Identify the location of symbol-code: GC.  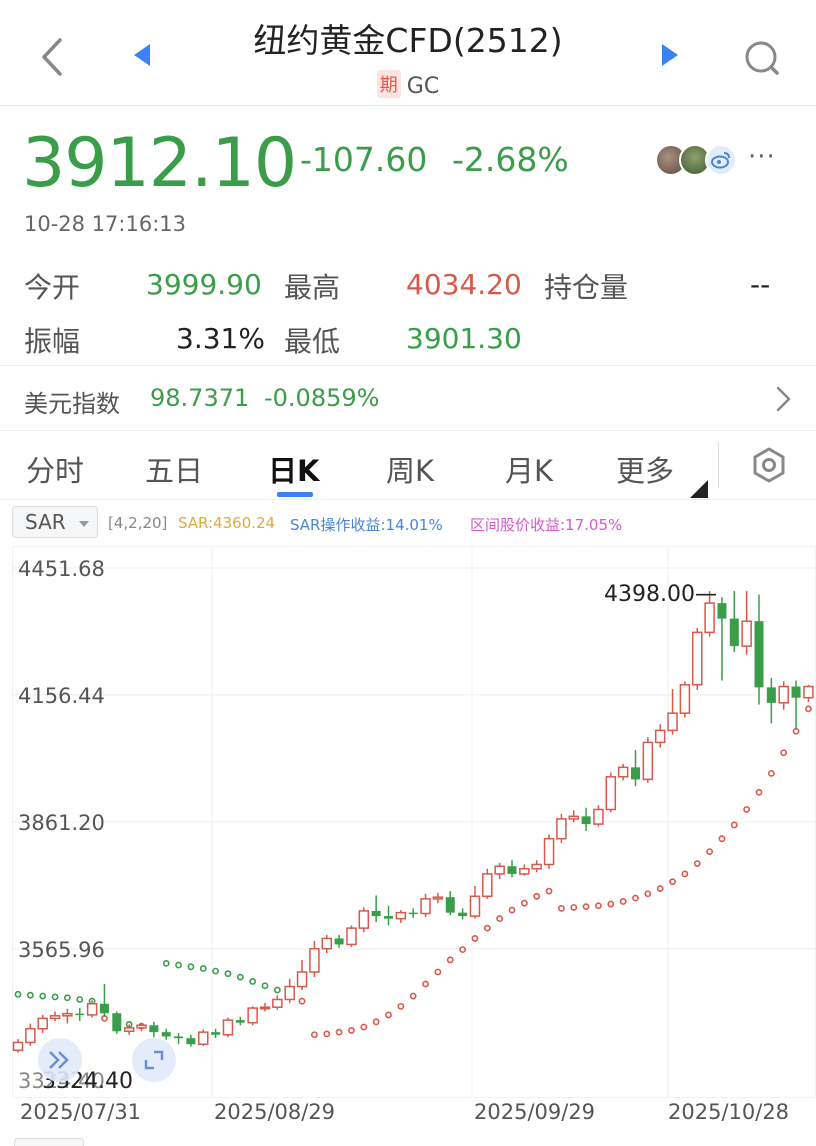
(423, 86).